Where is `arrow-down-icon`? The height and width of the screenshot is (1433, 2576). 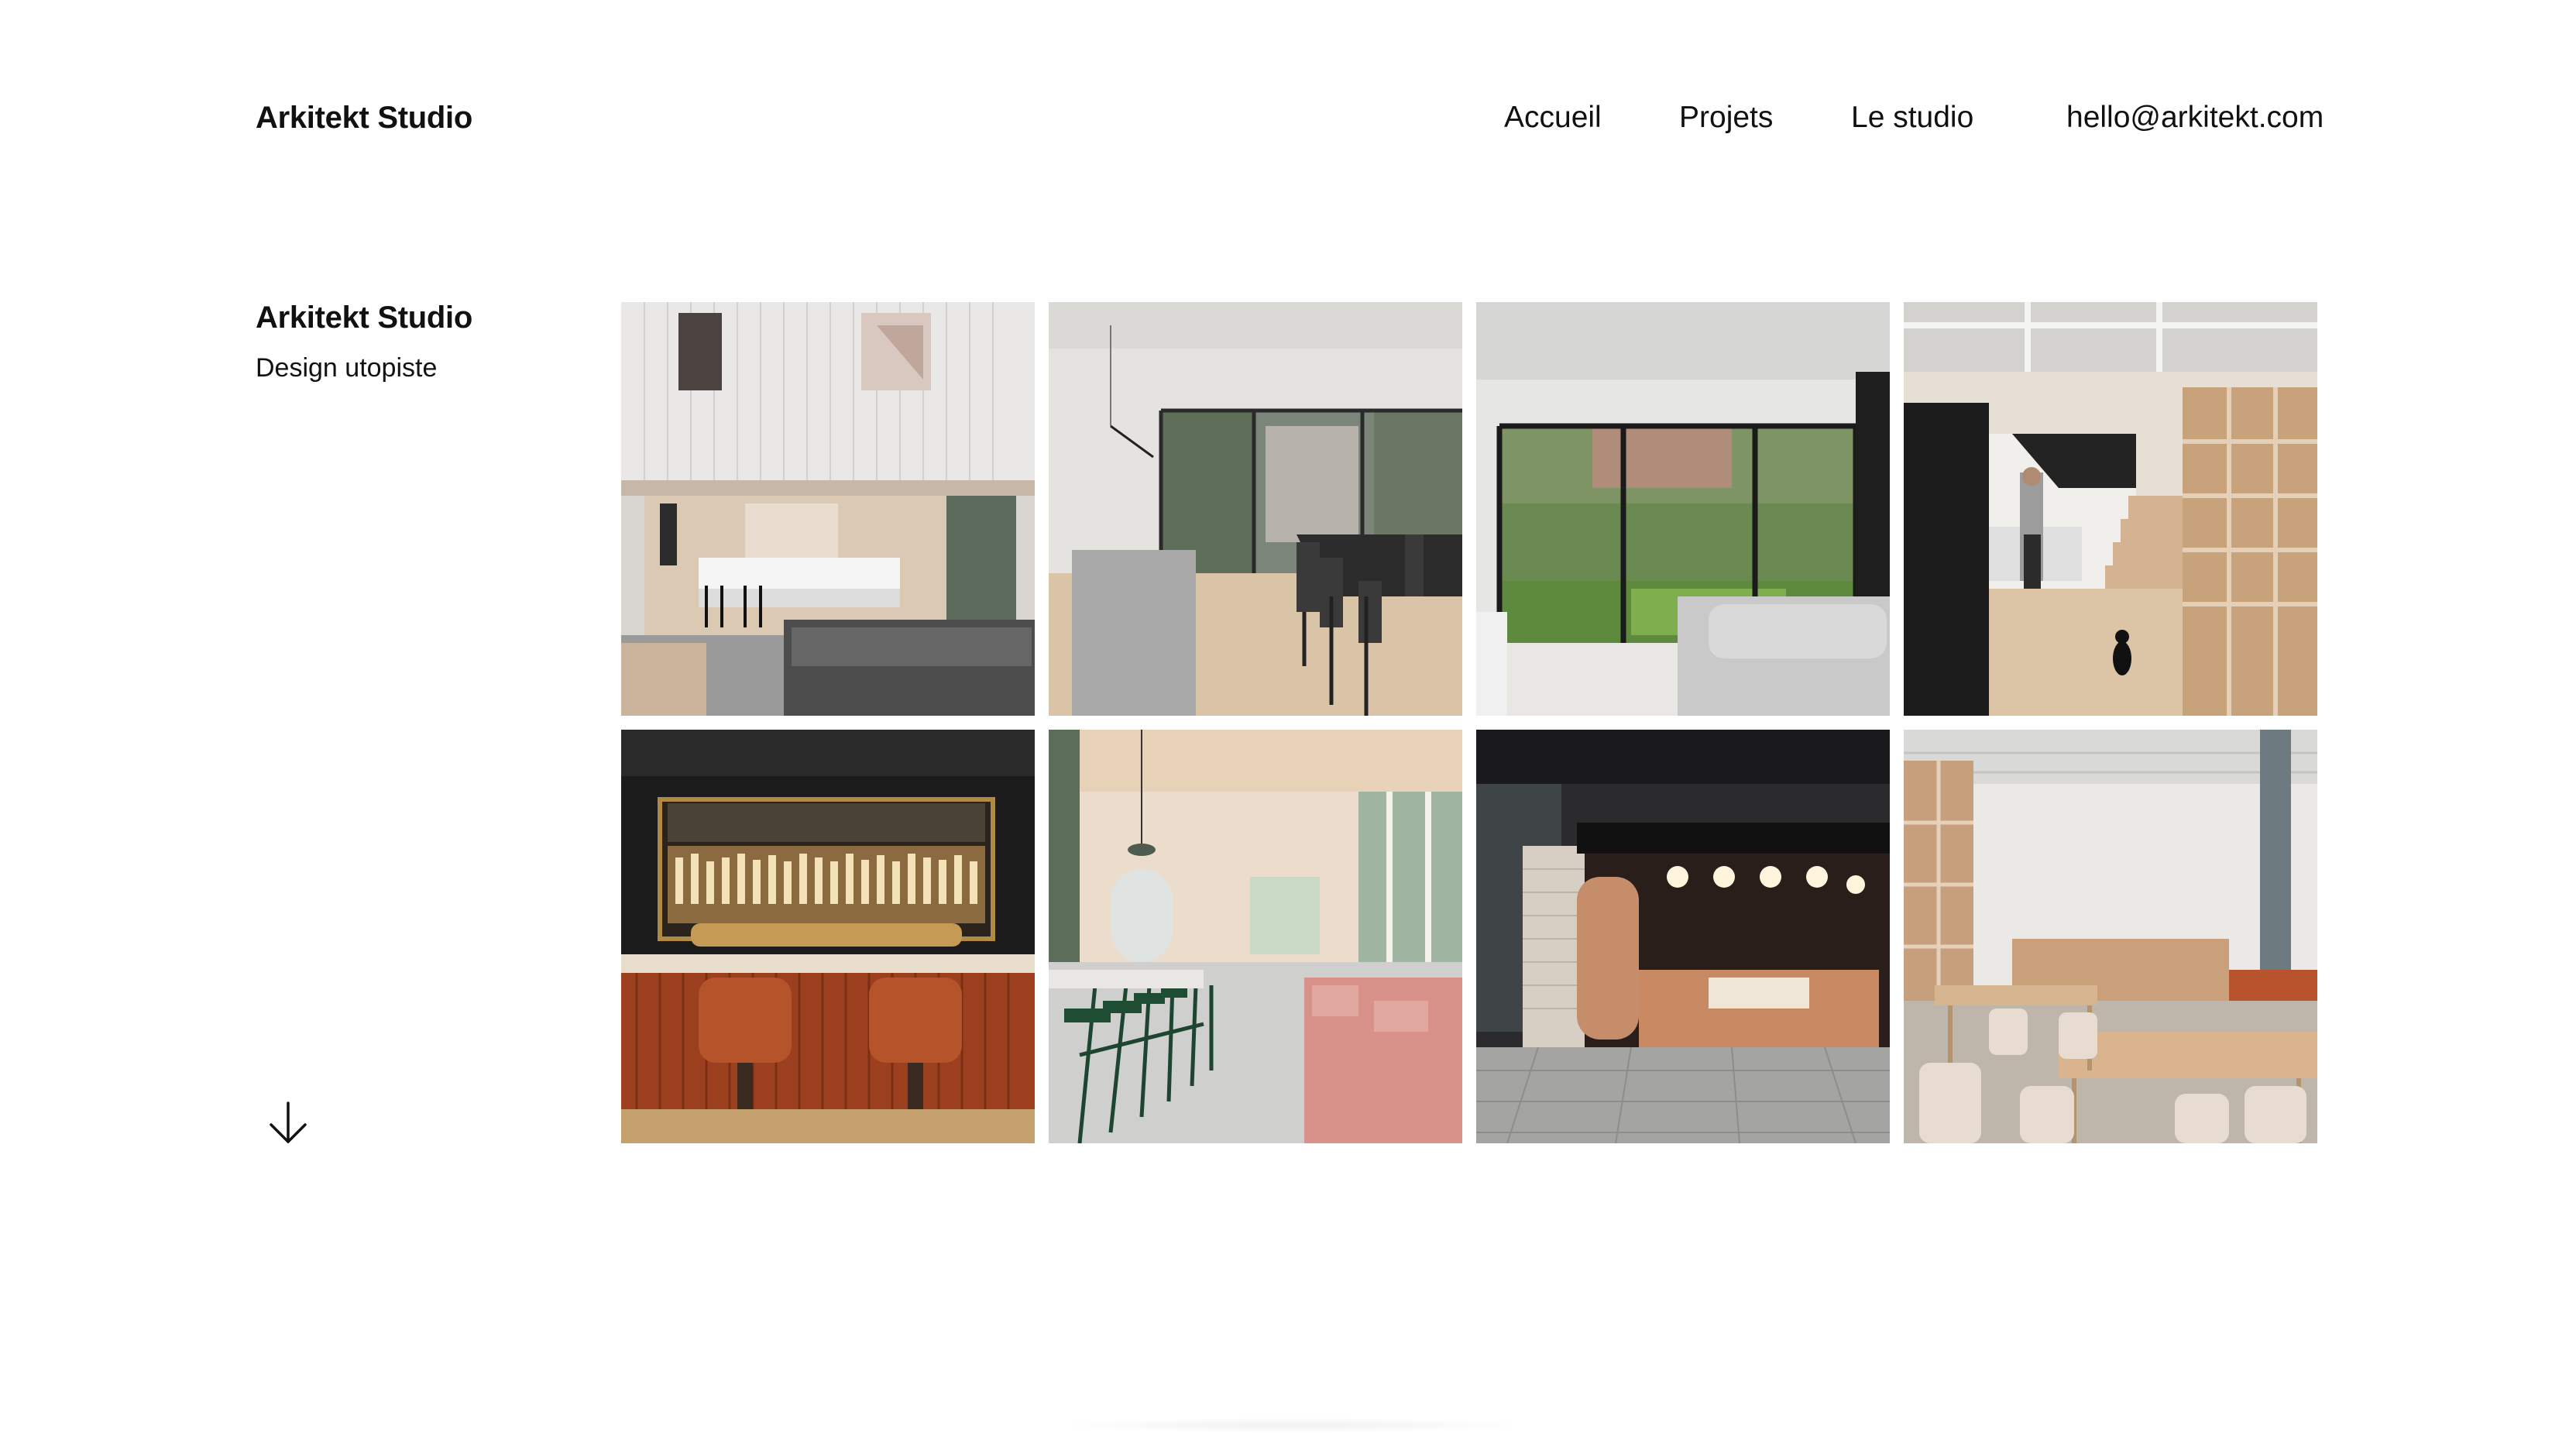
arrow-down-icon is located at coordinates (288, 1123).